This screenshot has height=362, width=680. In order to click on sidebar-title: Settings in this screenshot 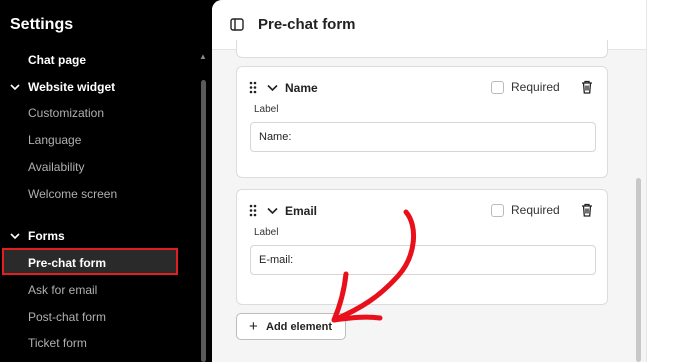, I will do `click(42, 24)`.